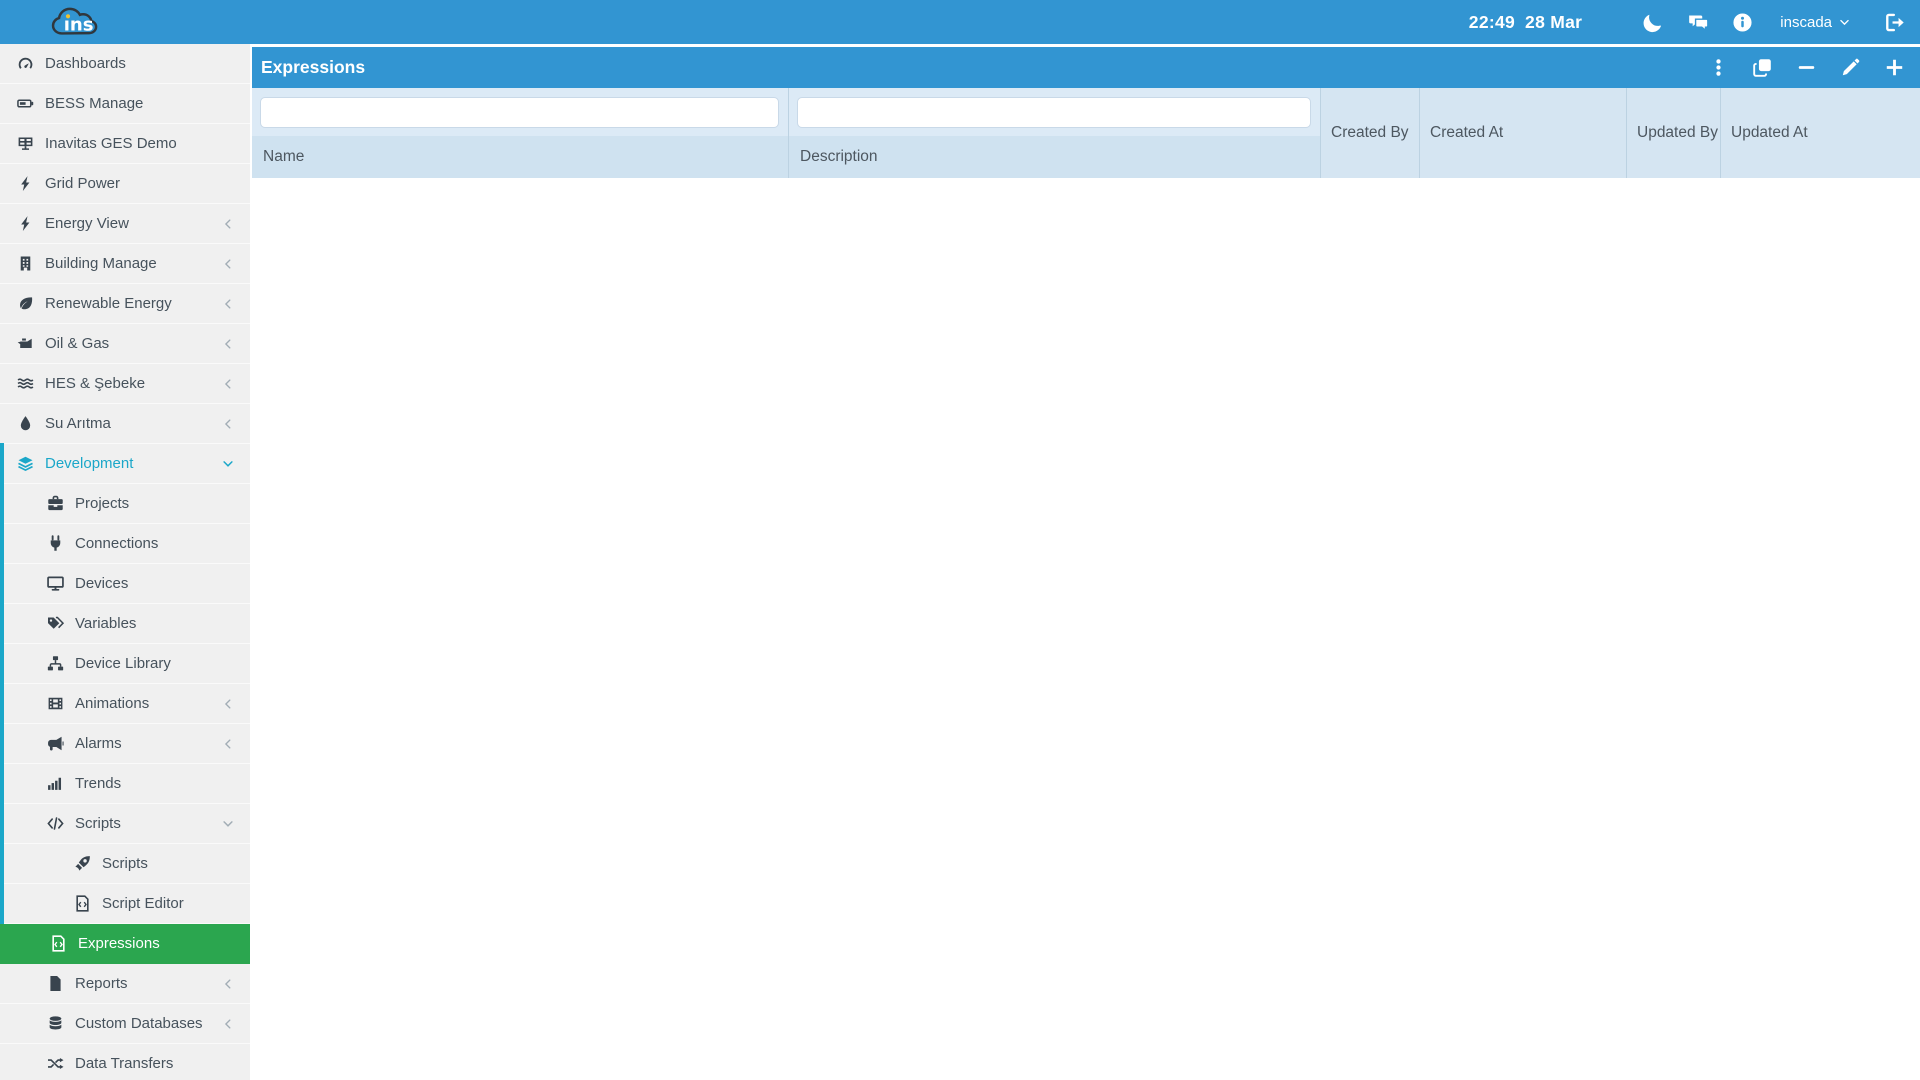 Image resolution: width=1920 pixels, height=1080 pixels. Describe the element at coordinates (22, 22) in the screenshot. I see `hamburger-menu-icon` at that location.